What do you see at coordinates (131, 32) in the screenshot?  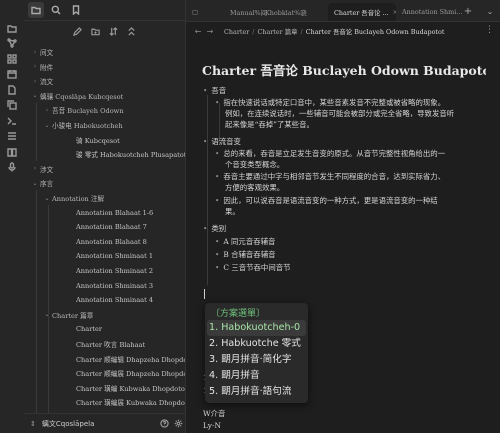 I see `collapse-all-icon` at bounding box center [131, 32].